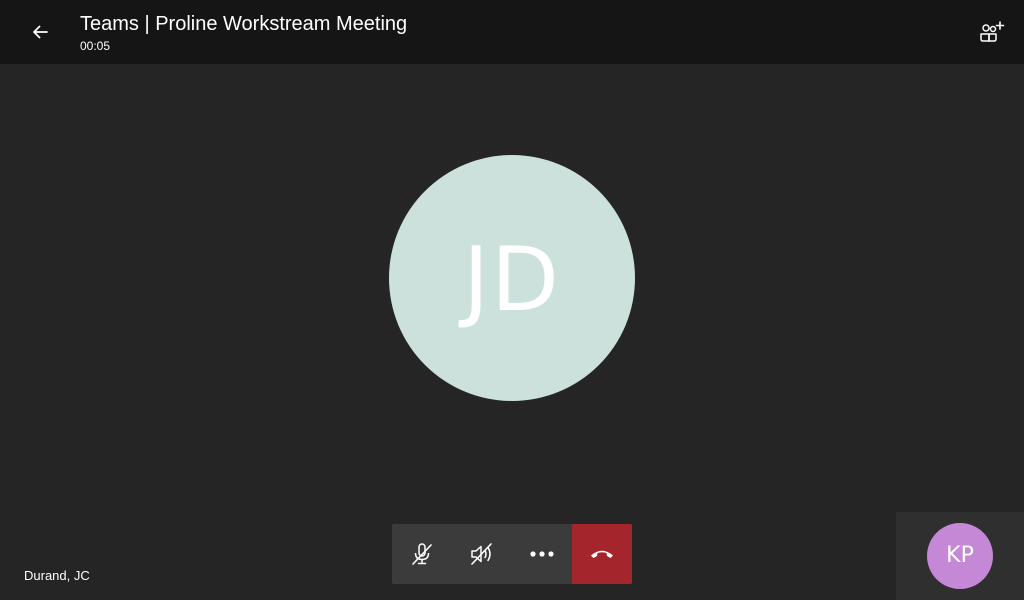 This screenshot has height=600, width=1024. Describe the element at coordinates (512, 32) in the screenshot. I see `call-header: Teams | Proline Workstream Meeting 00:05` at that location.